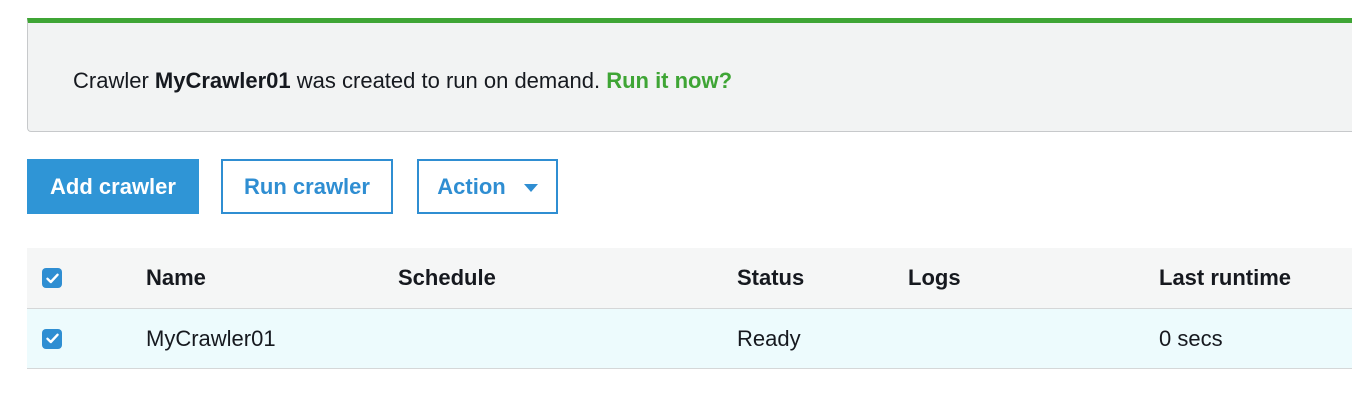 This screenshot has height=404, width=1352. I want to click on action-dropdown-button: Action, so click(487, 186).